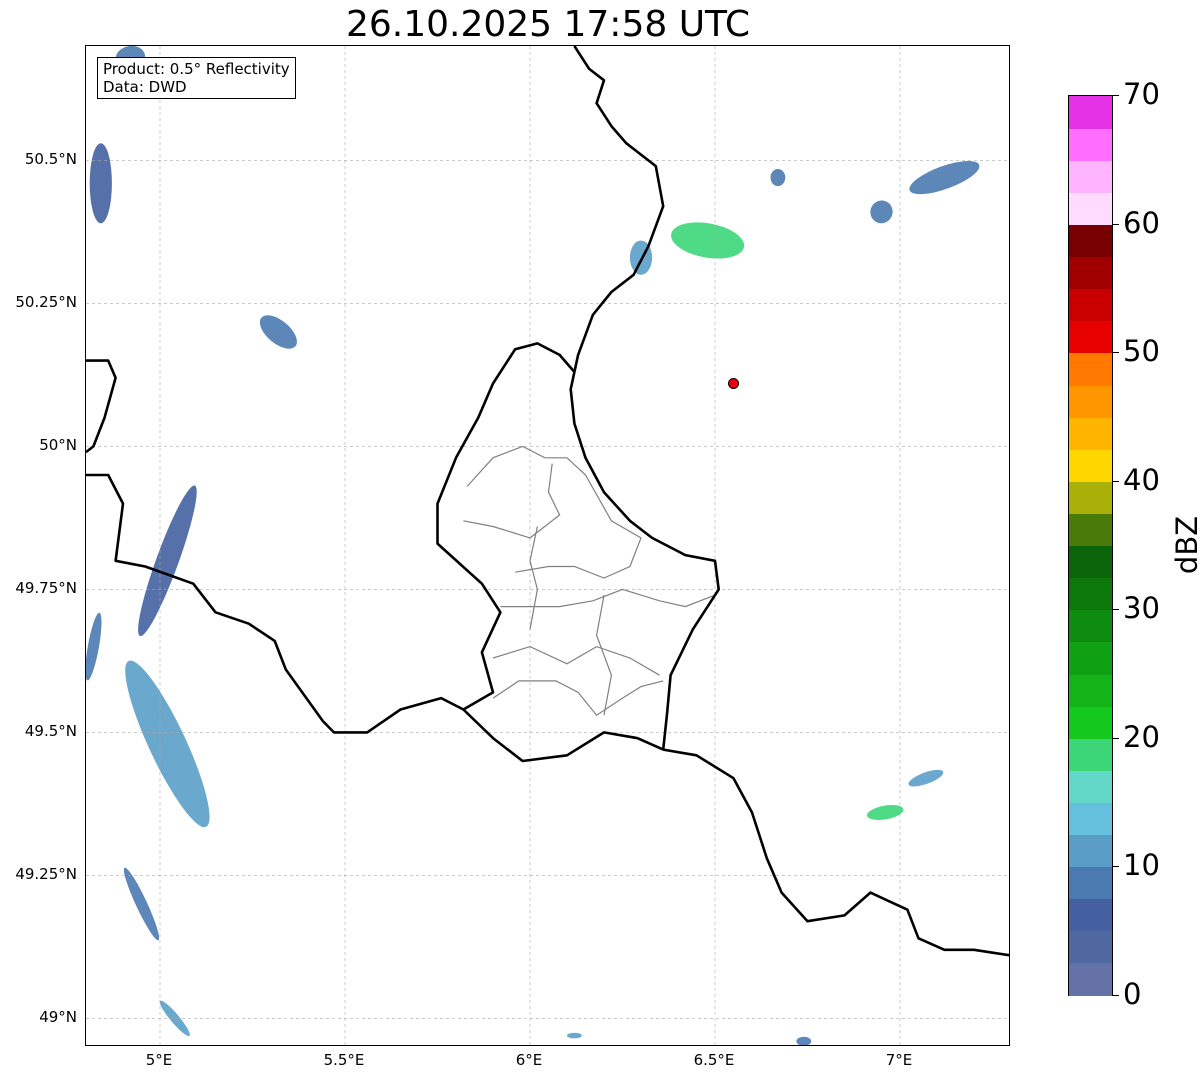  Describe the element at coordinates (196, 69) in the screenshot. I see `product-label: Product: 0.5° Reflectivity` at that location.